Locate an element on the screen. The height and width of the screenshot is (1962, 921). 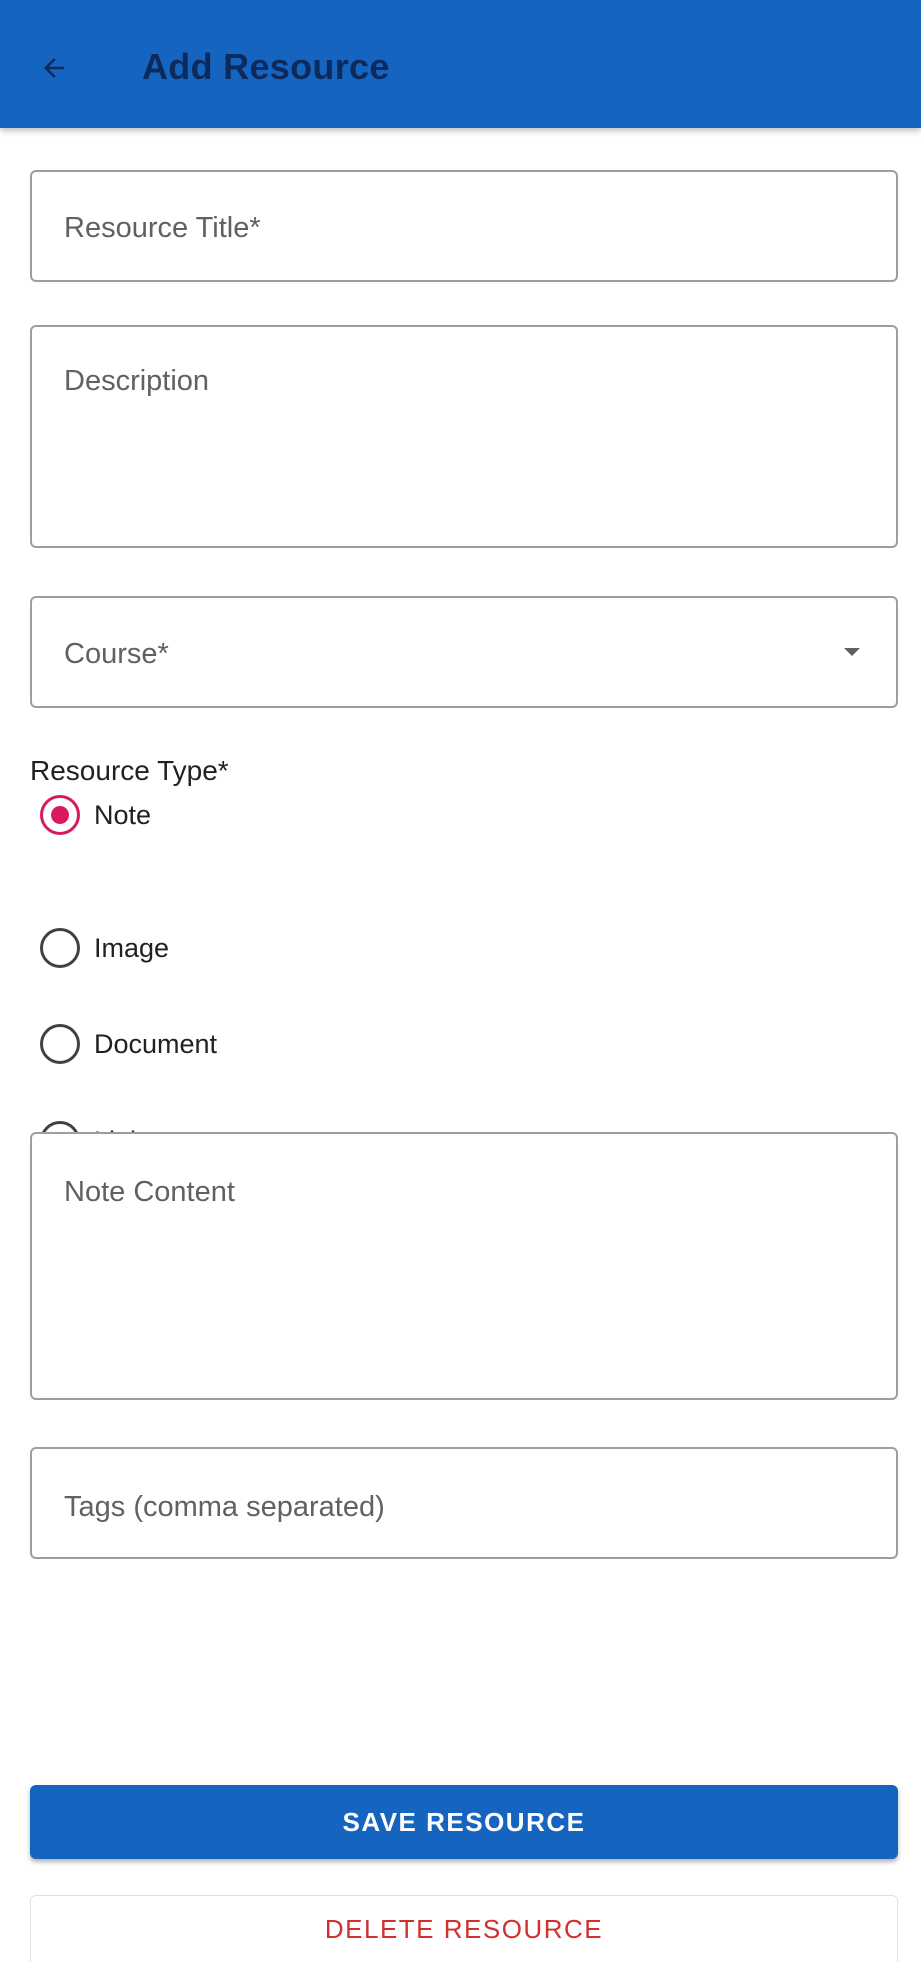
resource-title-placeholder: Resource Title* is located at coordinates (162, 228).